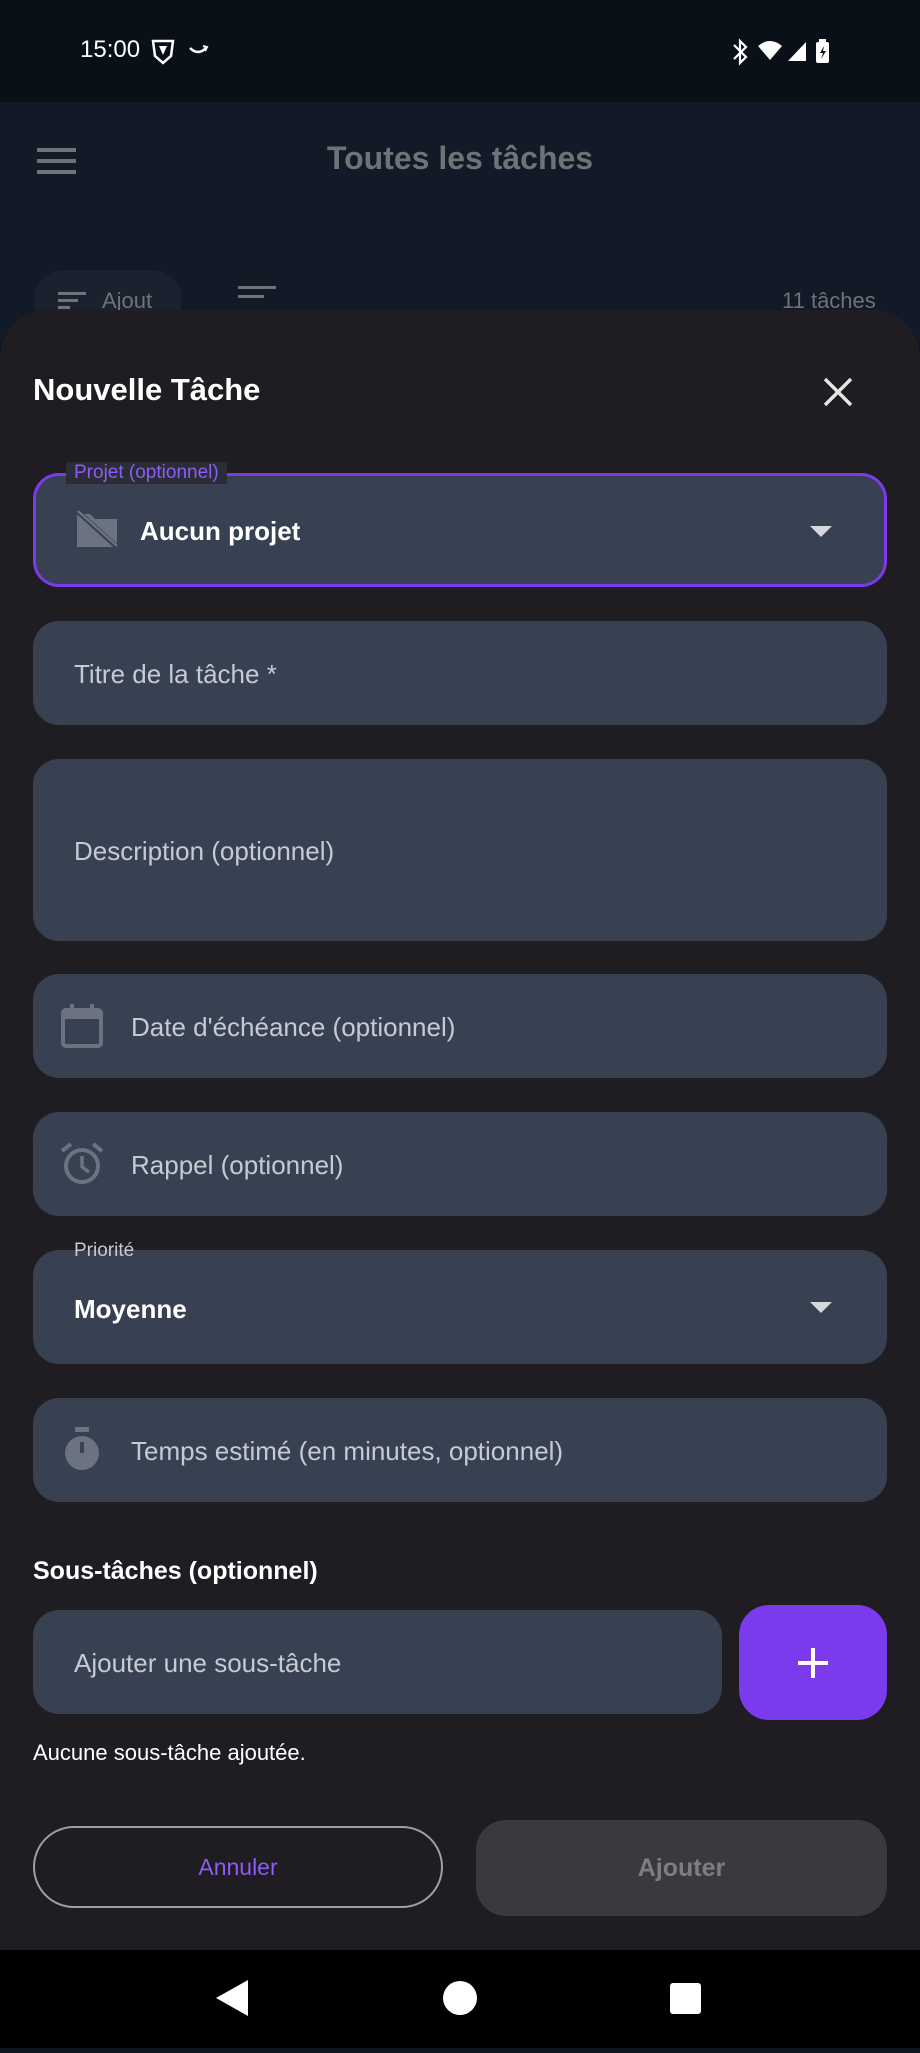  I want to click on reminder-placeholder: Rappel (optionnel), so click(237, 1165).